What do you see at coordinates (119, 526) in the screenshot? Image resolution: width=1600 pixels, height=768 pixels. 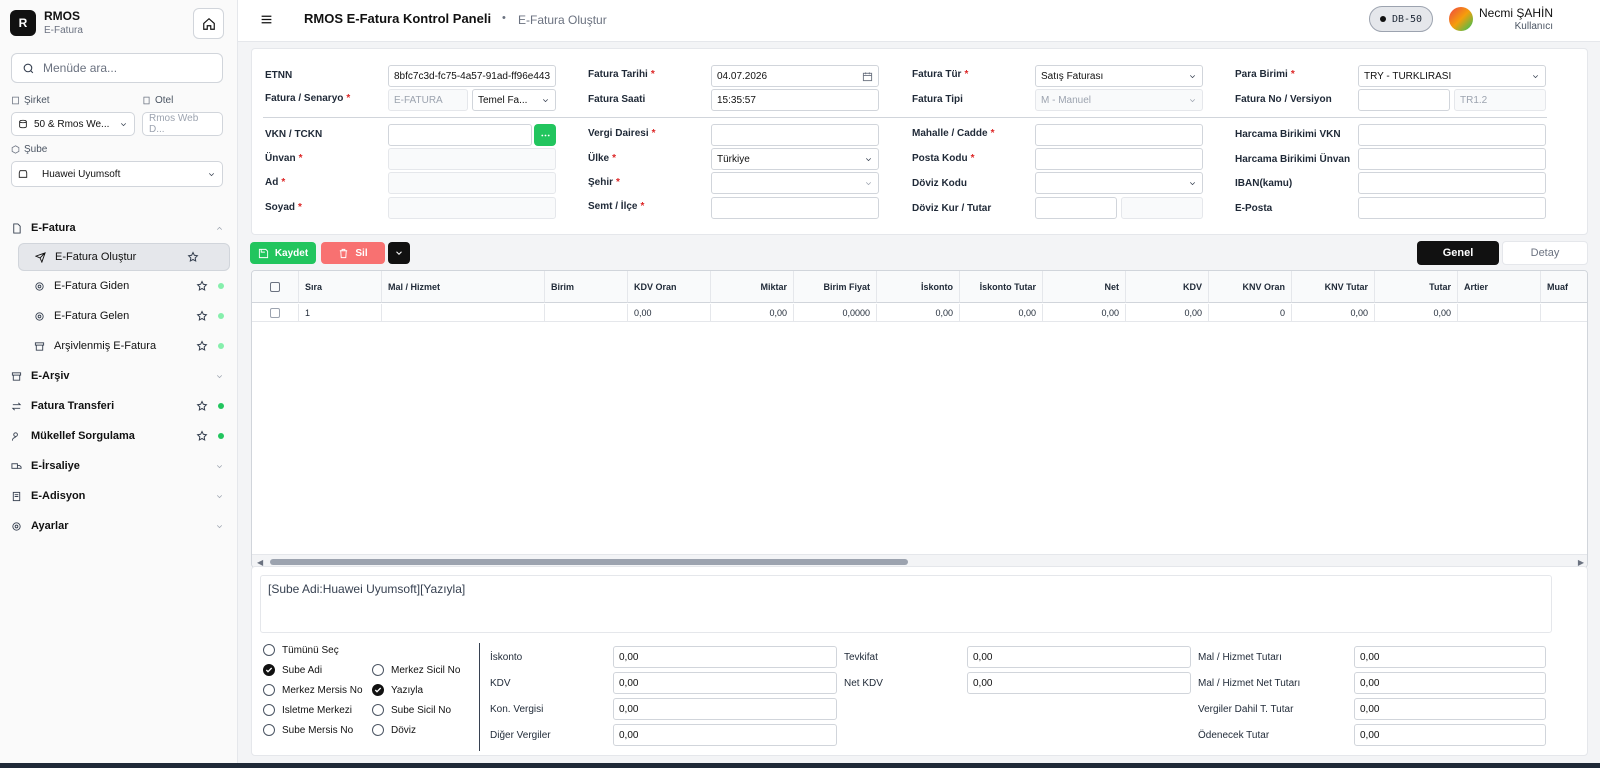 I see `nav-ayarlar: Ayarlar` at bounding box center [119, 526].